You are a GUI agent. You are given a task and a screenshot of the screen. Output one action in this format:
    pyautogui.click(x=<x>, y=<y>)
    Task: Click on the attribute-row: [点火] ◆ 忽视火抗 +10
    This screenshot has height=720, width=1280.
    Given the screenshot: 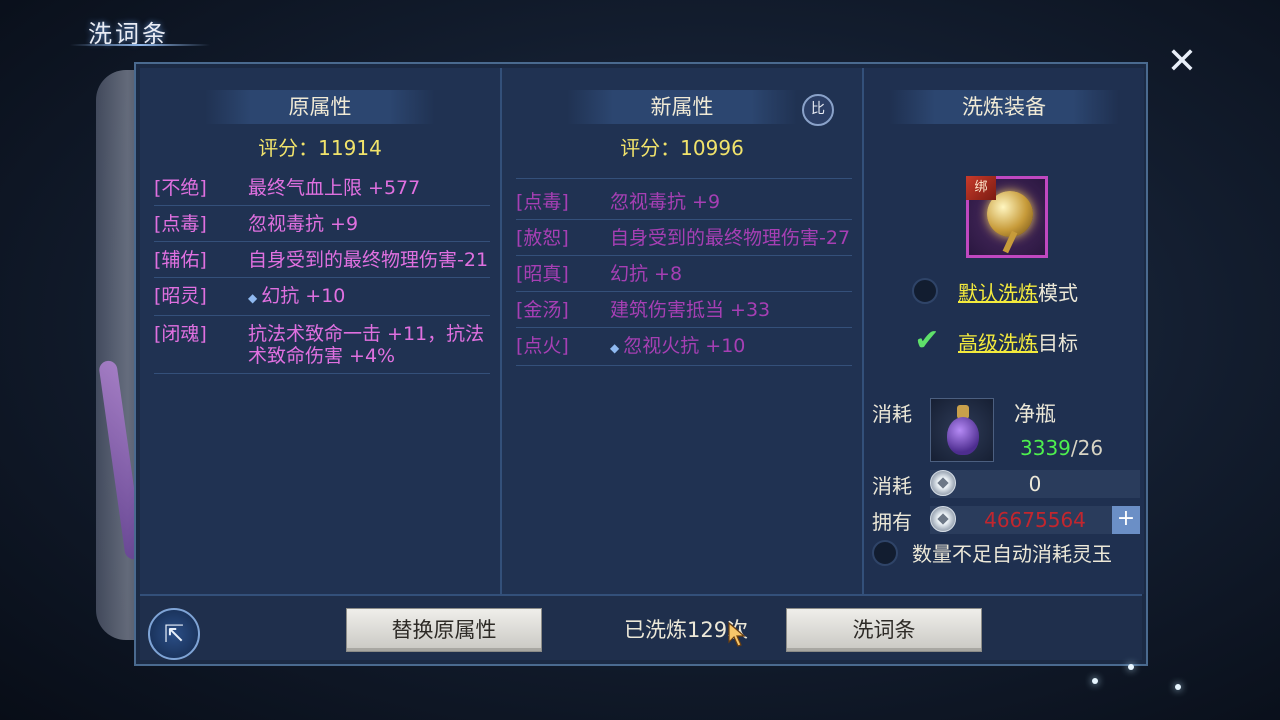 What is the action you would take?
    pyautogui.click(x=684, y=347)
    